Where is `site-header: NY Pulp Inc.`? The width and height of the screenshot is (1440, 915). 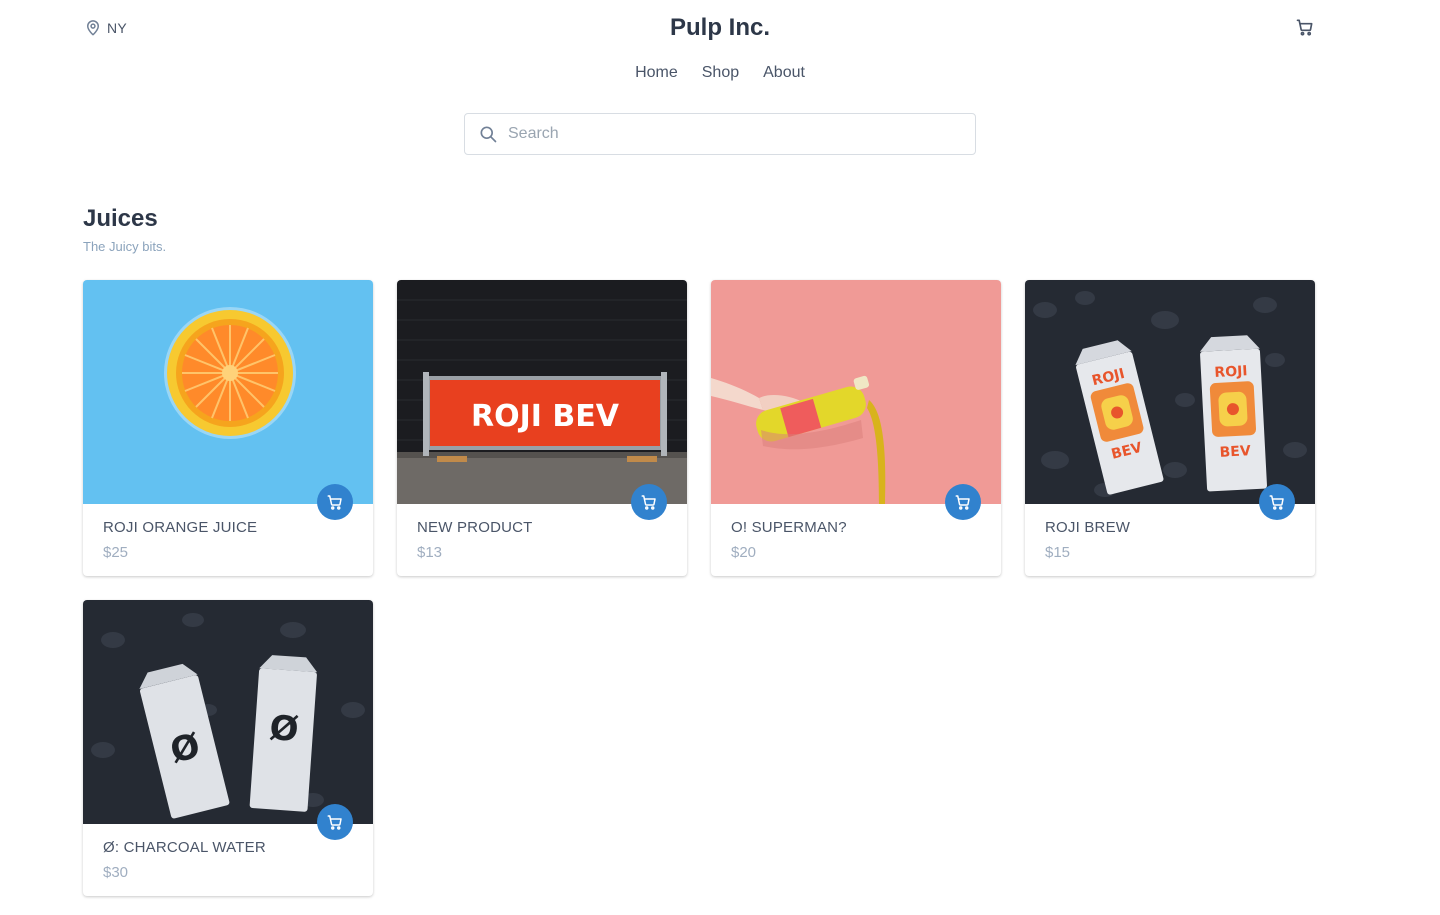 site-header: NY Pulp Inc. is located at coordinates (720, 30).